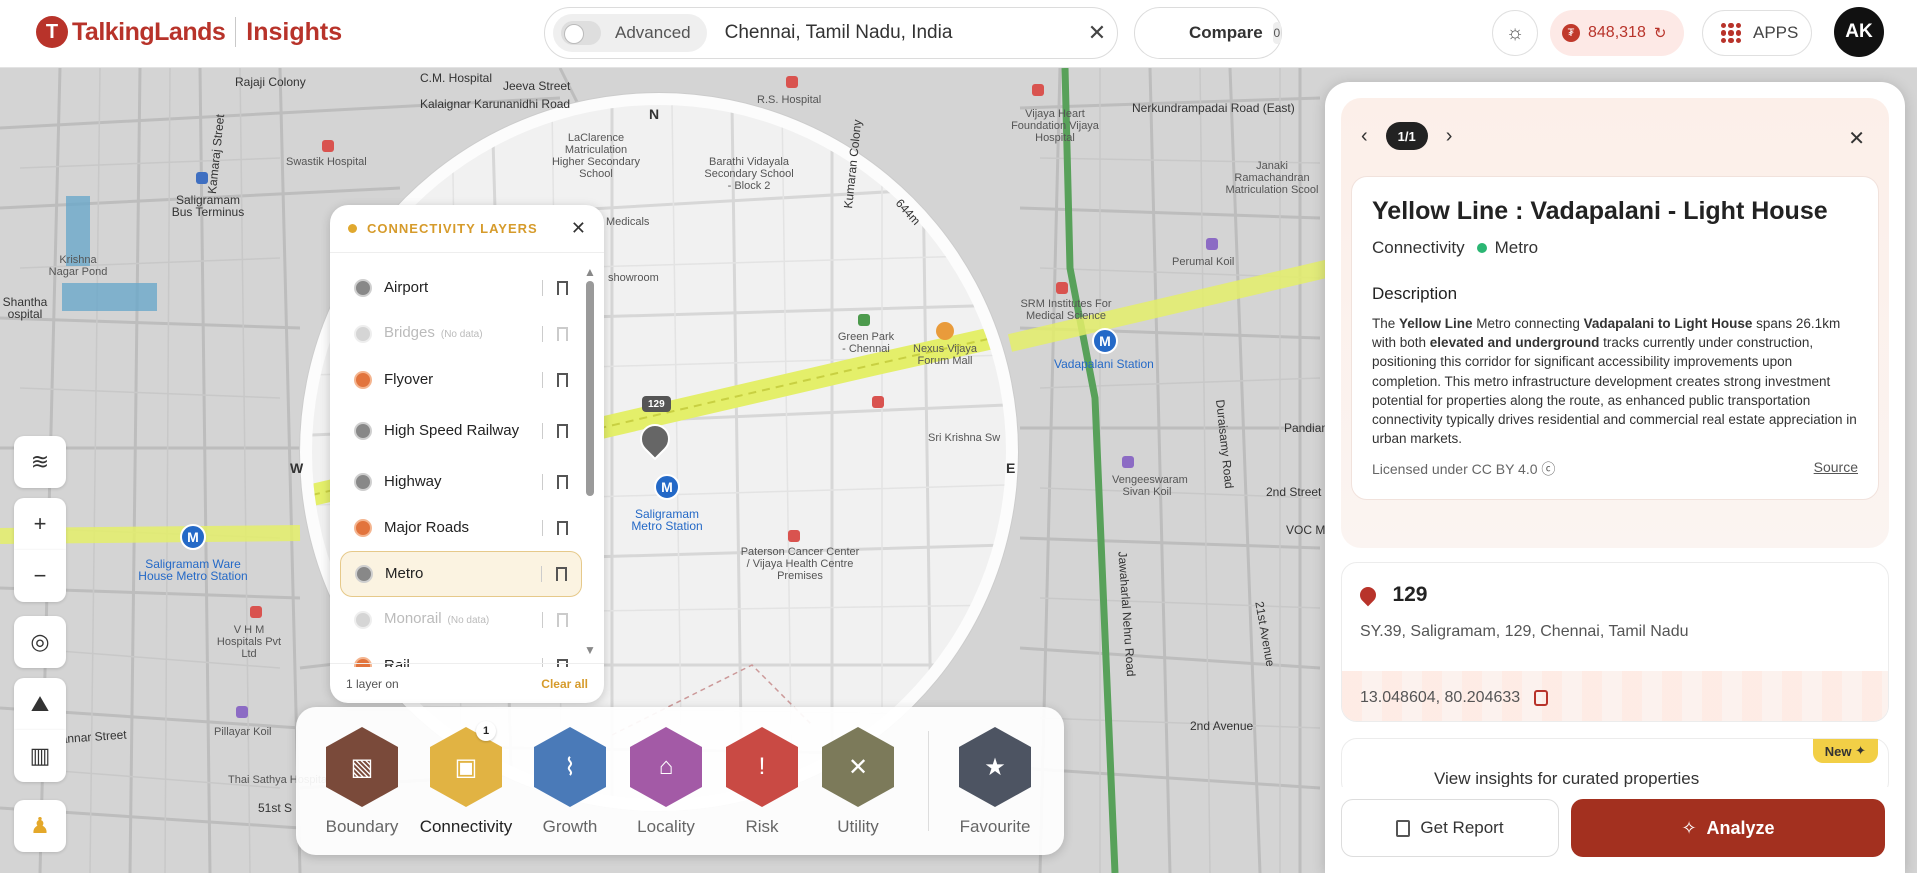  I want to click on layer-item-airport: Airport, so click(461, 288).